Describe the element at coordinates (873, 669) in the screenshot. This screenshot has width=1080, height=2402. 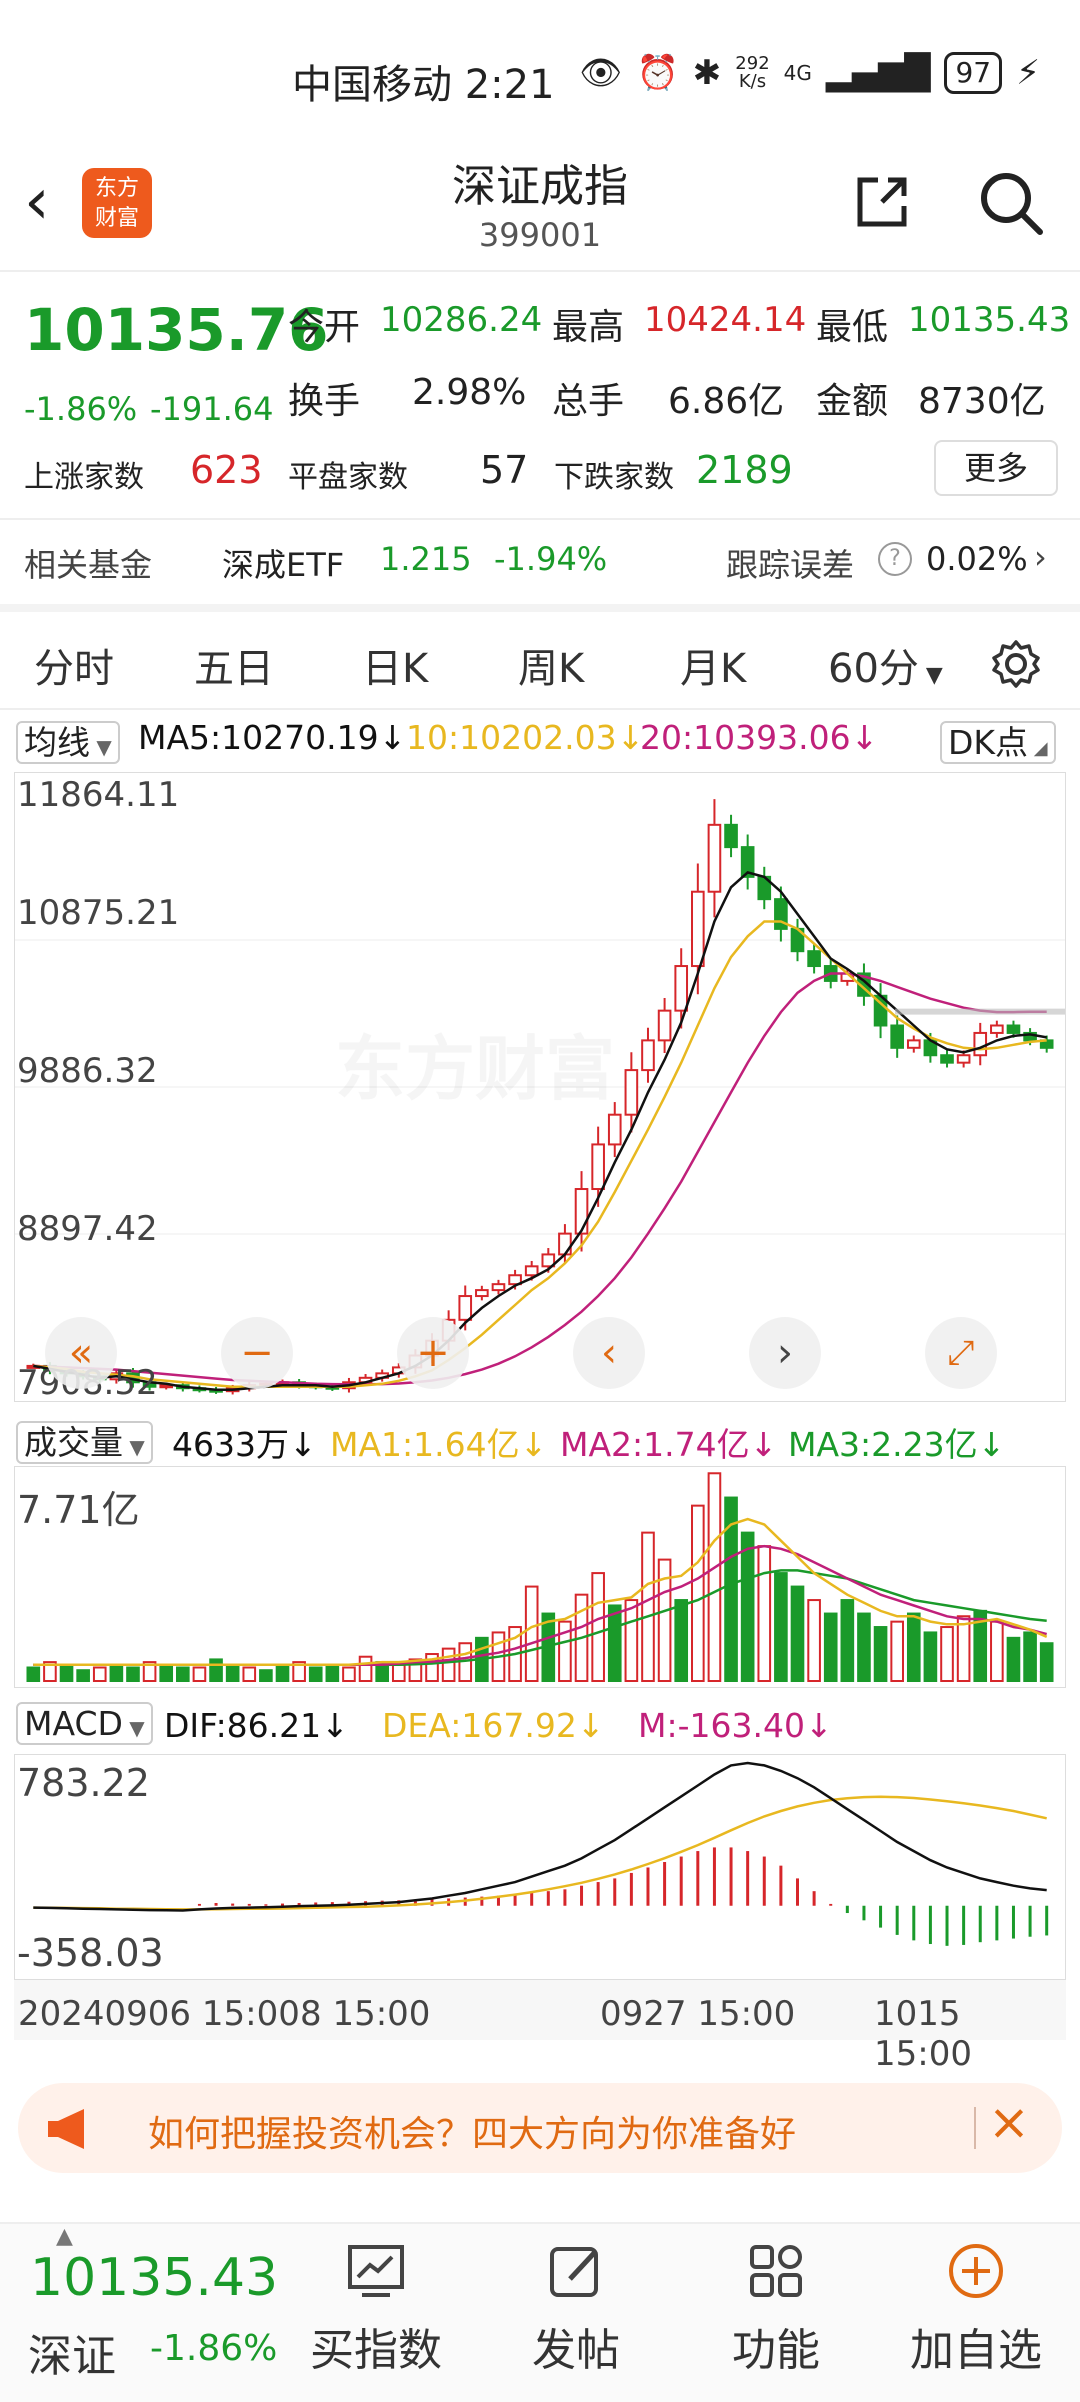
I see `tab-60min-label: 60分` at that location.